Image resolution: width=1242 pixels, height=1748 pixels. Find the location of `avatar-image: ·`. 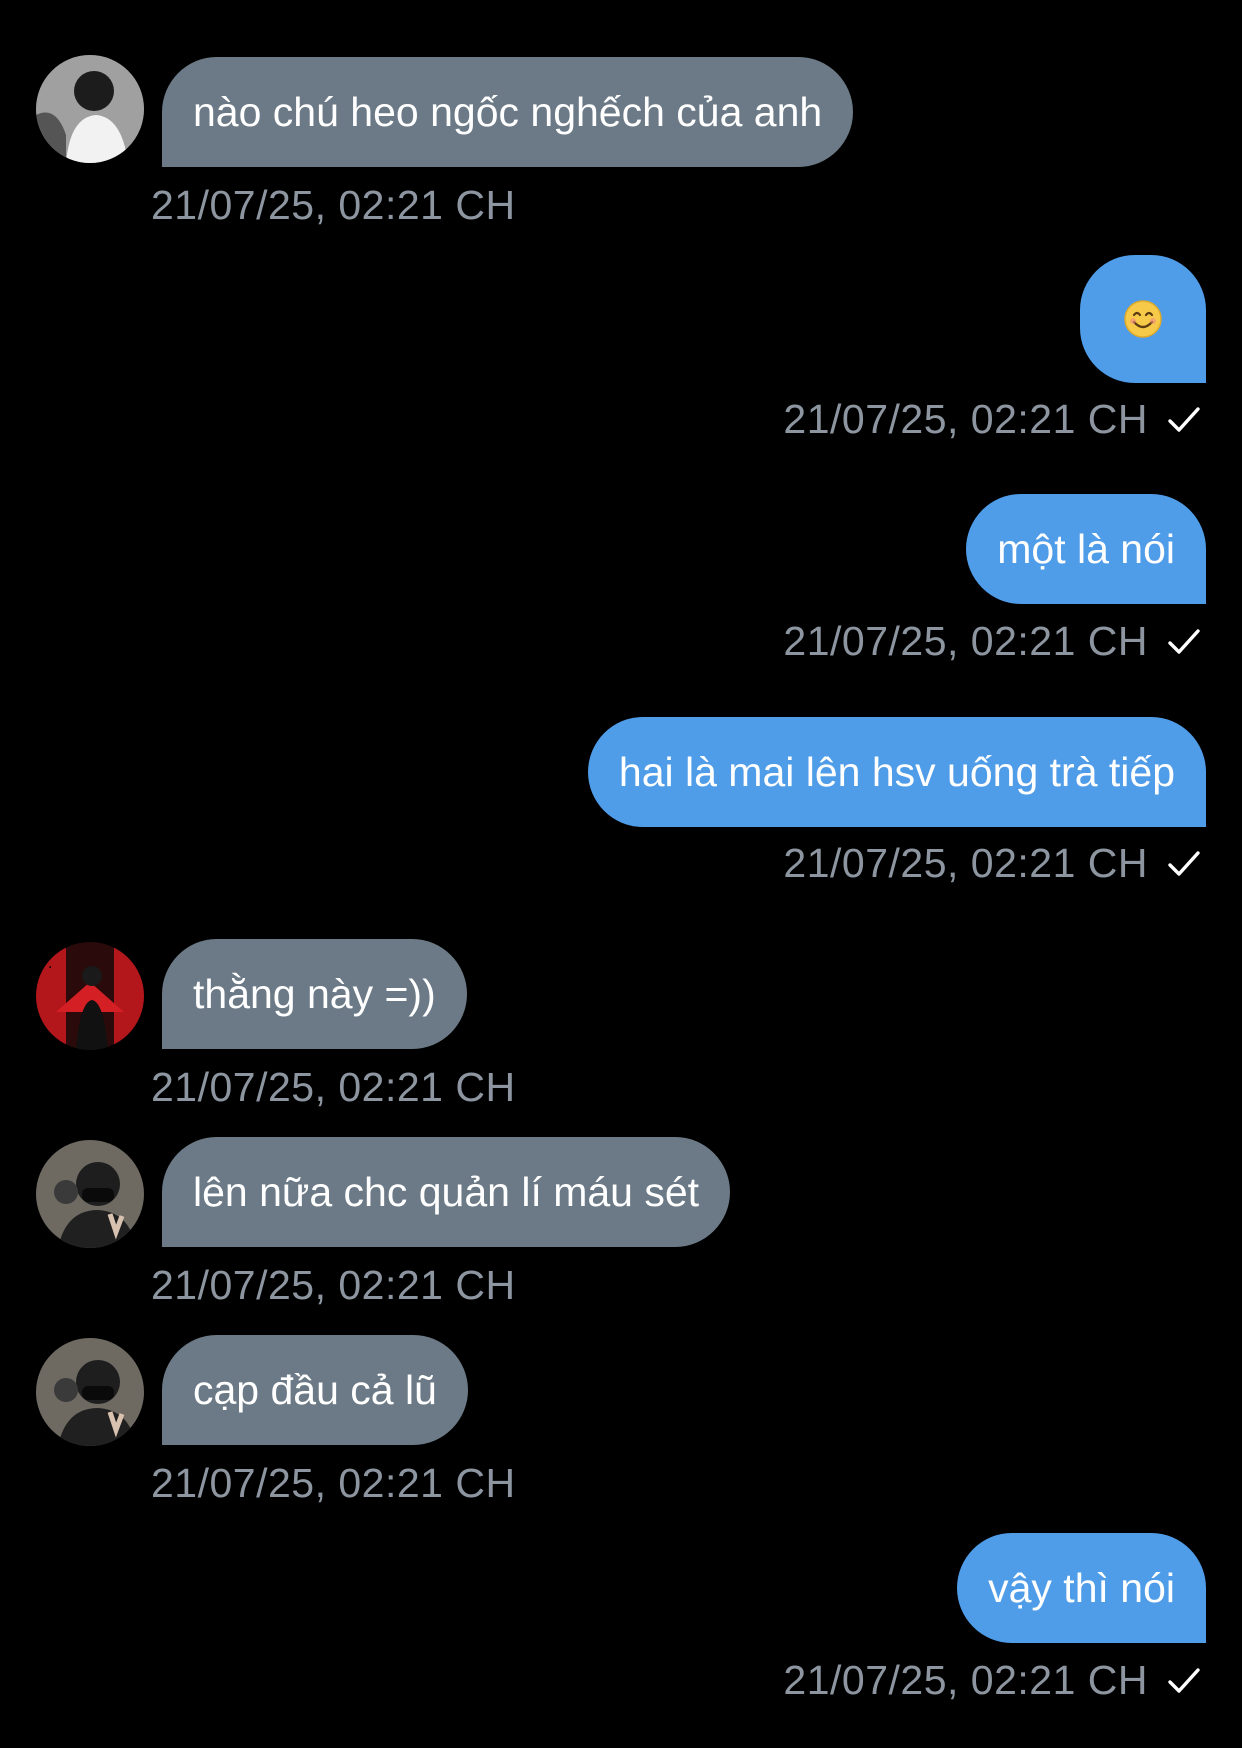

avatar-image: · is located at coordinates (90, 996).